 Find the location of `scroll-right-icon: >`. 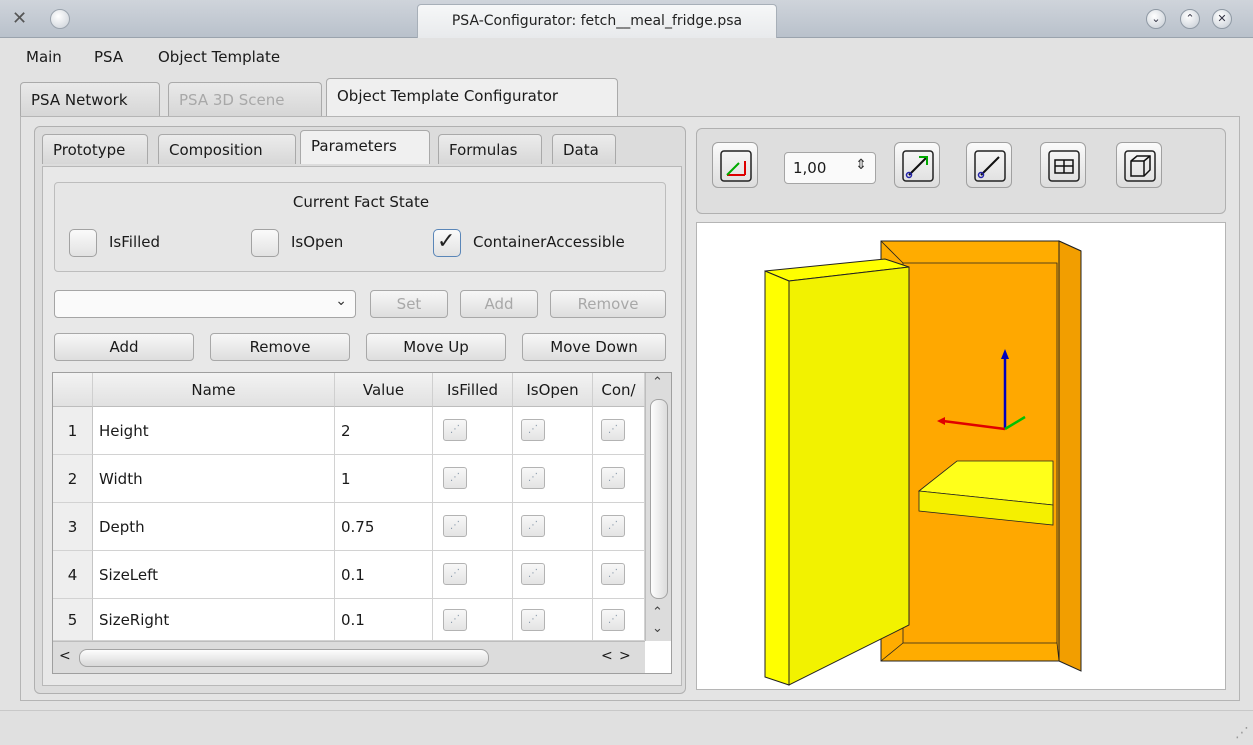

scroll-right-icon: > is located at coordinates (625, 656).